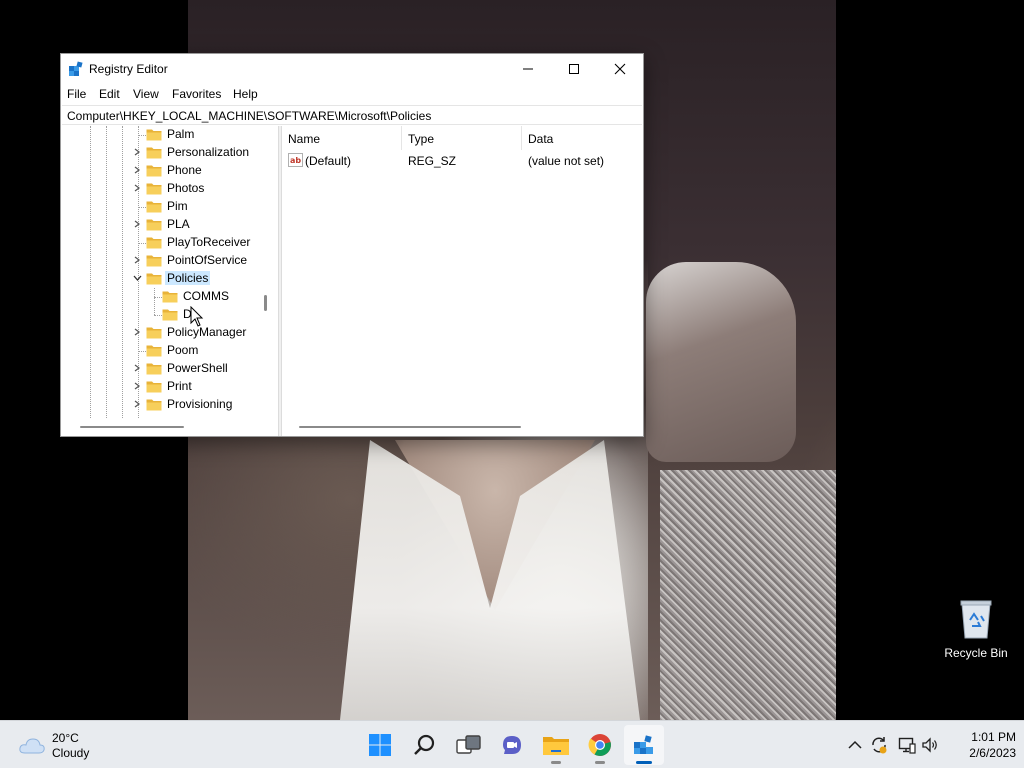  Describe the element at coordinates (582, 138) in the screenshot. I see `column-header-data: Data` at that location.